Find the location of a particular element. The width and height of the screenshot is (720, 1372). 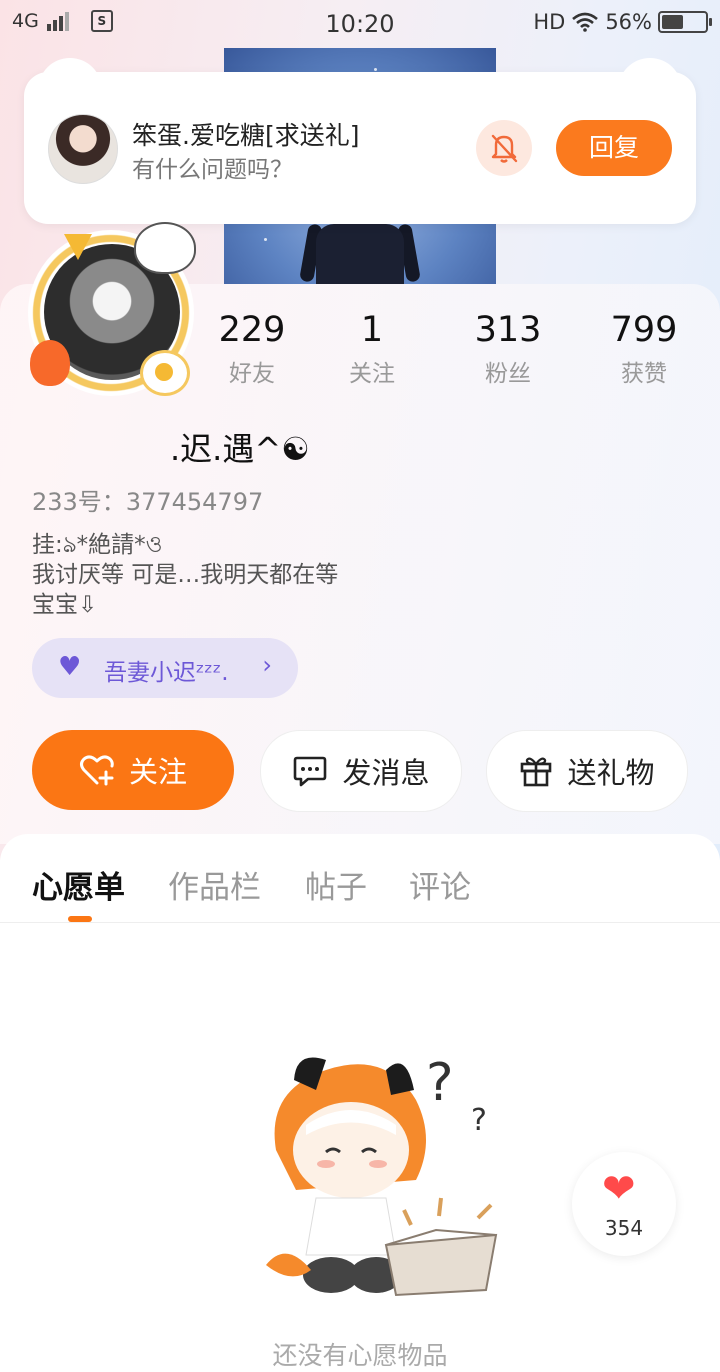

like-count: 354 is located at coordinates (624, 1228).